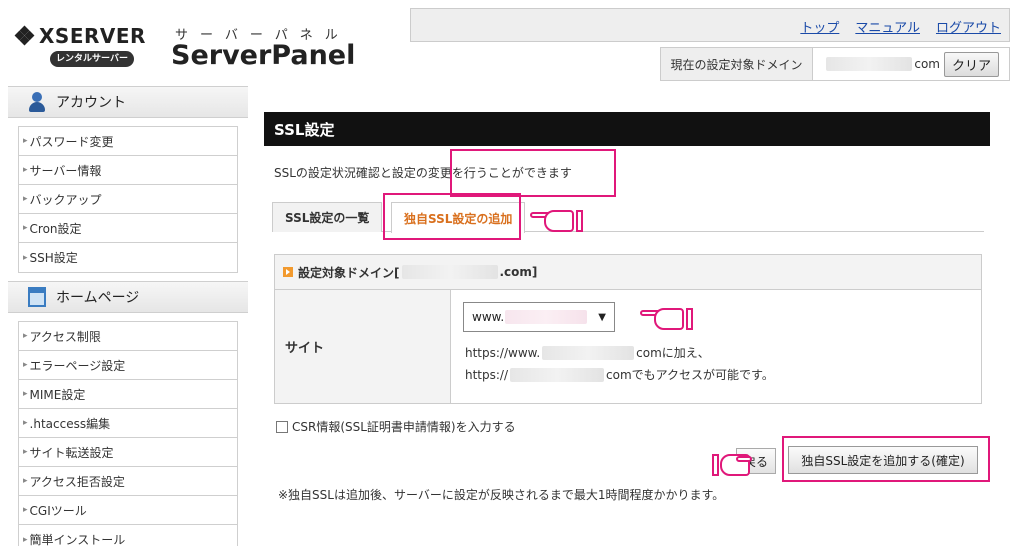 This screenshot has height=546, width=1023. I want to click on sidebar-section-homepage: ホームページ, so click(128, 297).